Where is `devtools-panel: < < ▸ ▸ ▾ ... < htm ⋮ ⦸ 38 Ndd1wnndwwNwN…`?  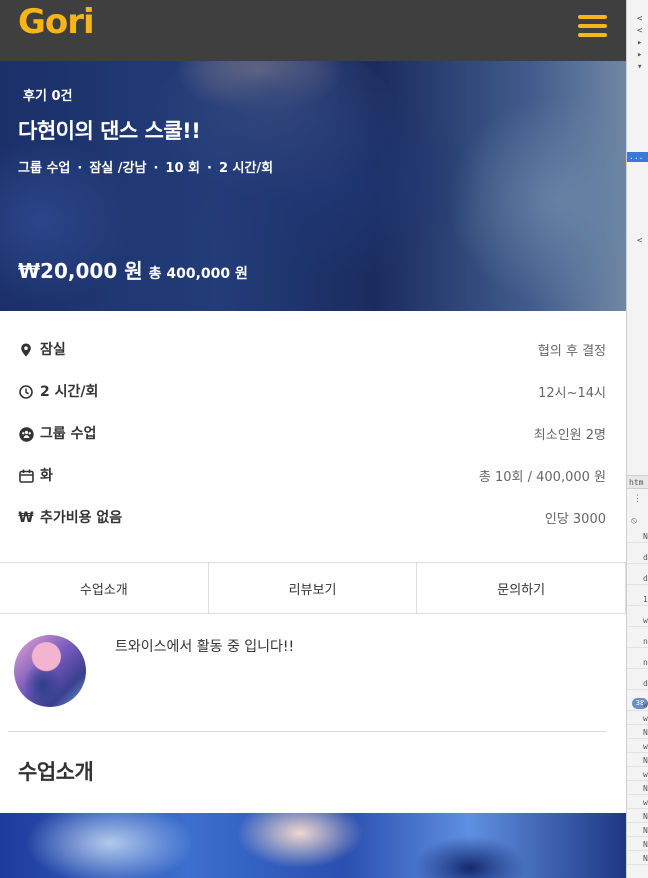 devtools-panel: < < ▸ ▸ ▾ ... < htm ⋮ ⦸ 38 Ndd1wnndwwNwN… is located at coordinates (637, 439).